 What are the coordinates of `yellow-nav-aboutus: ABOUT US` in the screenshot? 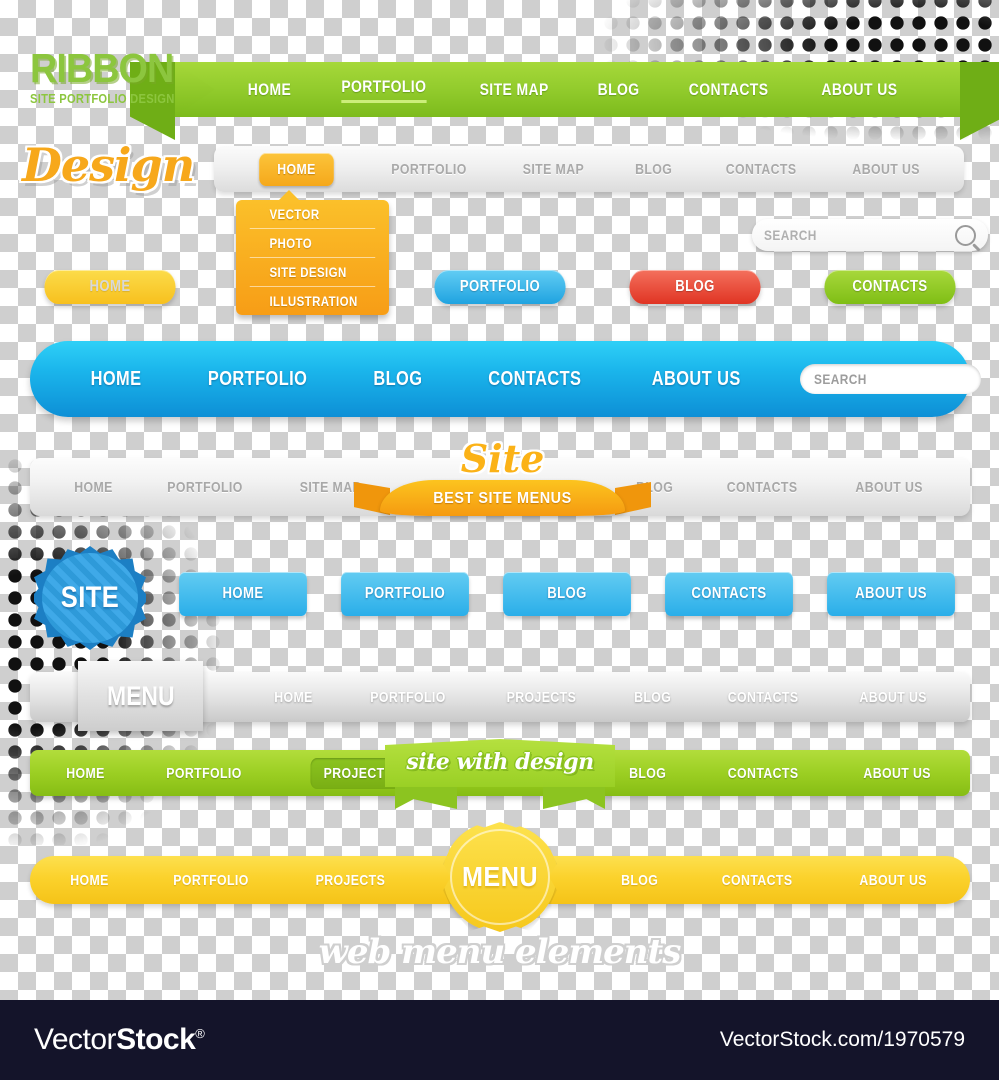 It's located at (893, 880).